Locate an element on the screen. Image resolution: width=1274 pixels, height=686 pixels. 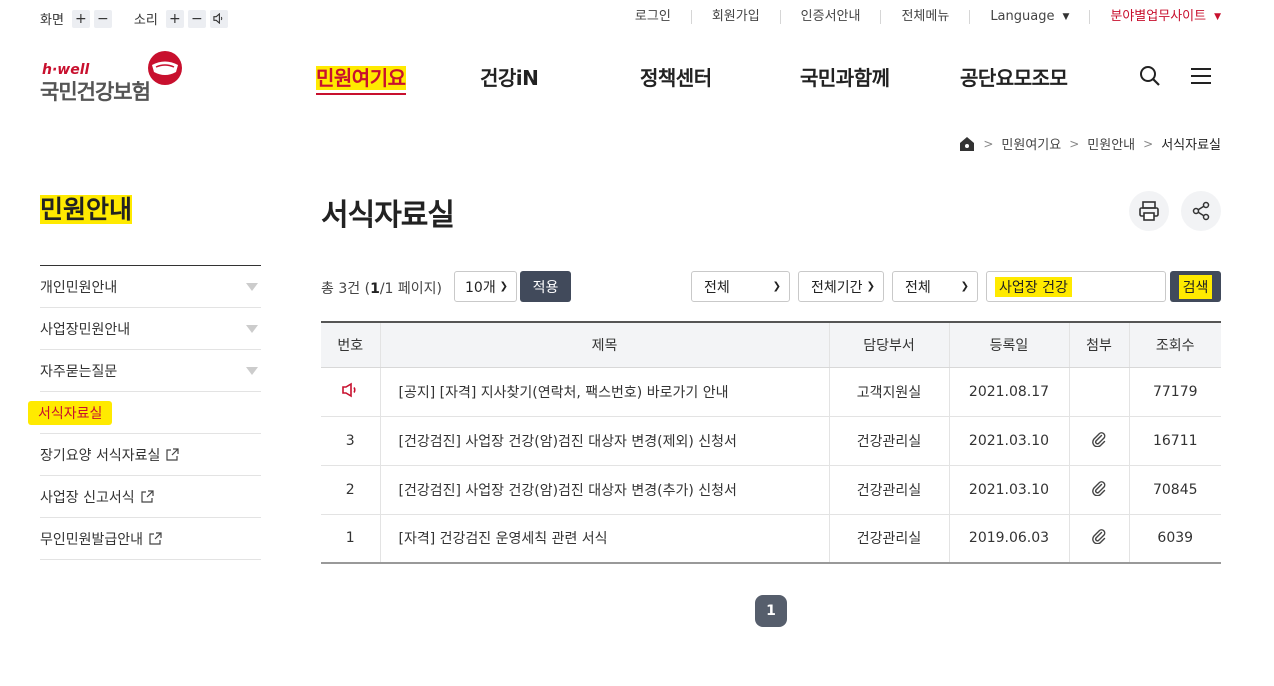
search-button: 검색 is located at coordinates (1195, 286).